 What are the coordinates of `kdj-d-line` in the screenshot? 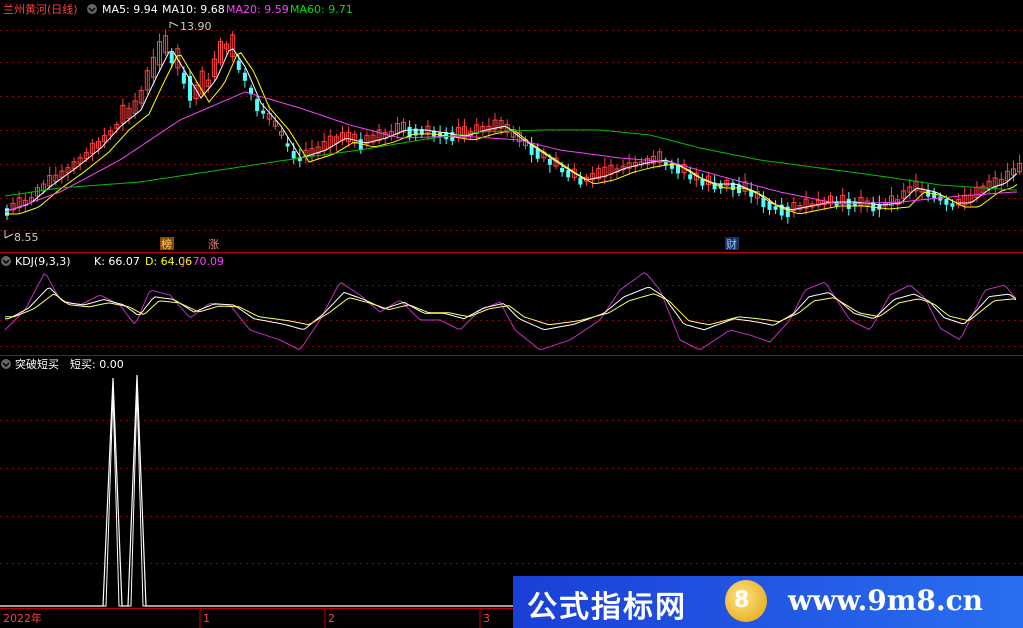 It's located at (511, 309).